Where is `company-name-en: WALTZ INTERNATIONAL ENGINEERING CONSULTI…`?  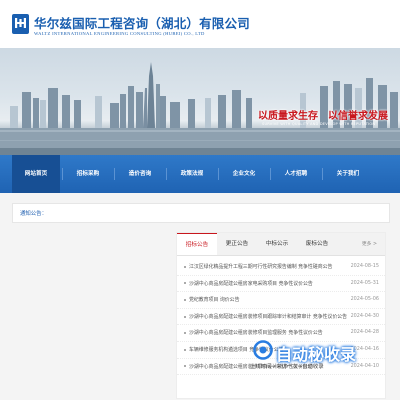 company-name-en: WALTZ INTERNATIONAL ENGINEERING CONSULTI… is located at coordinates (119, 33).